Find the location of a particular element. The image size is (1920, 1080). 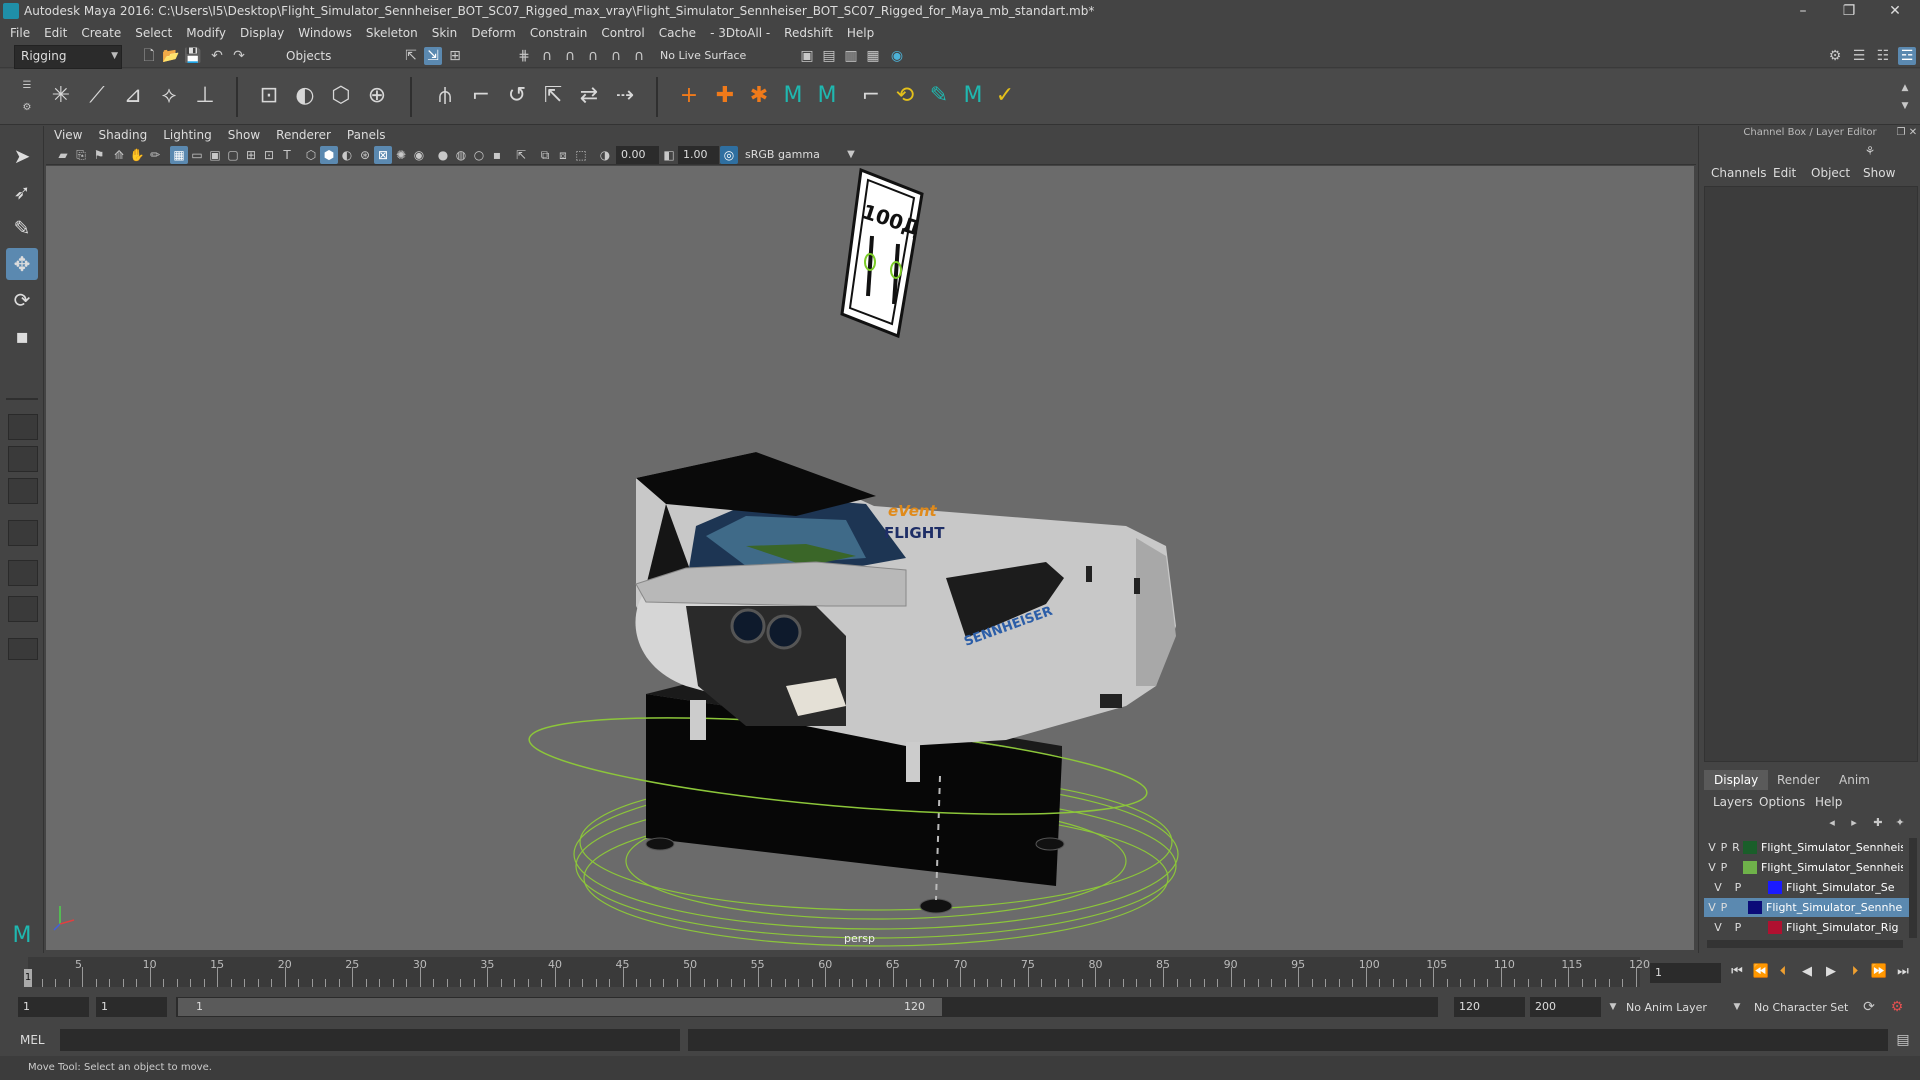

layer-menu-help: Help is located at coordinates (1828, 802).